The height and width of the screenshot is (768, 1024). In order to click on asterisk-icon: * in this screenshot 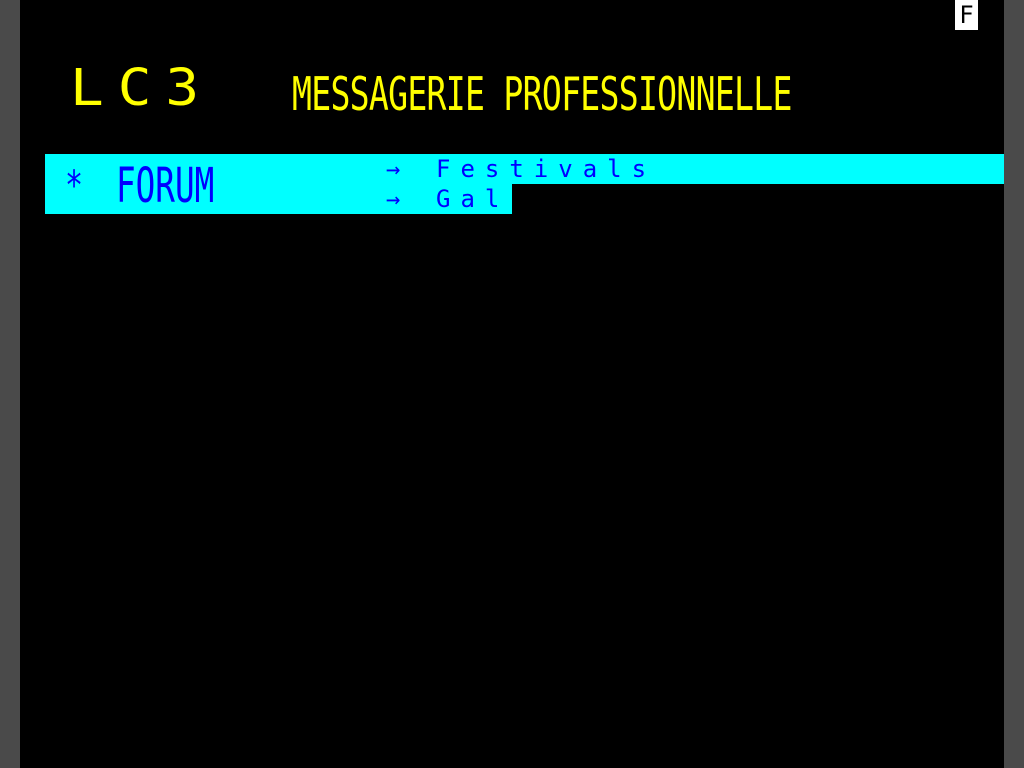, I will do `click(74, 186)`.